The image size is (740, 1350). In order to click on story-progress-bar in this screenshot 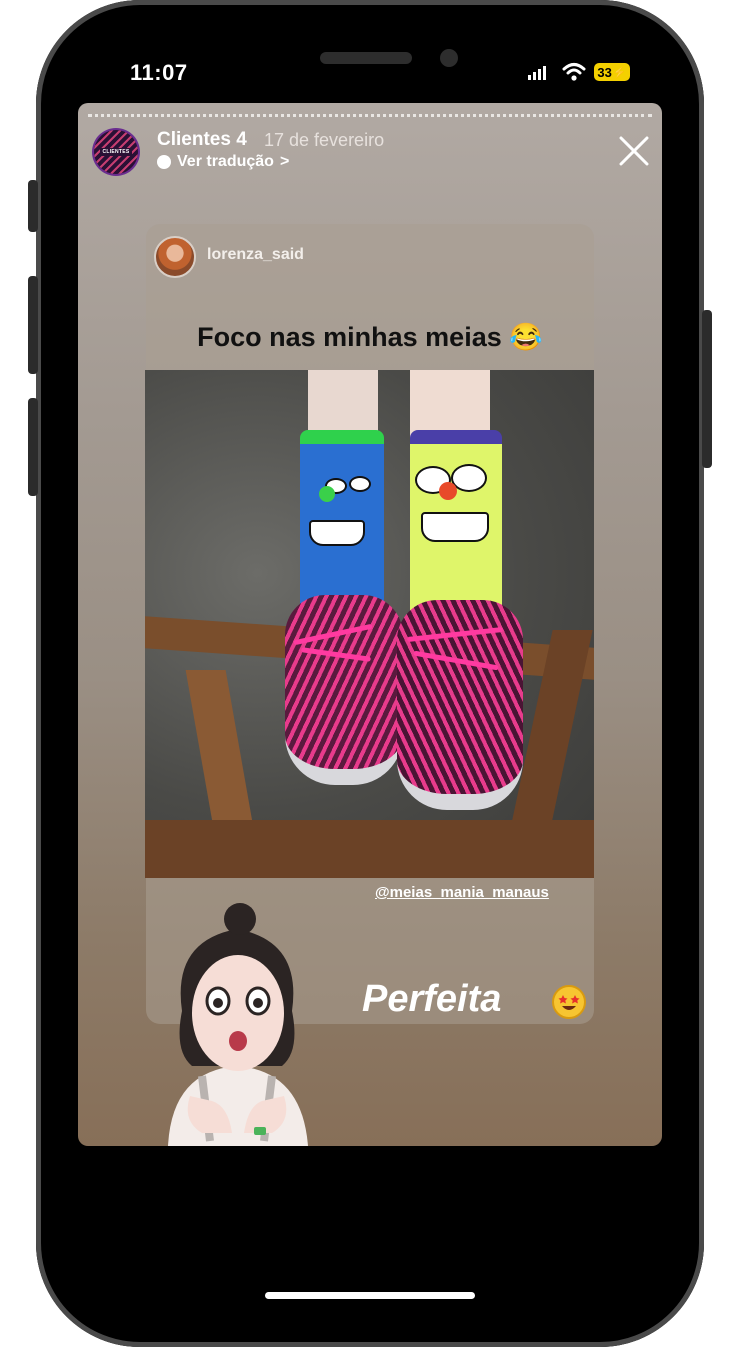, I will do `click(370, 115)`.